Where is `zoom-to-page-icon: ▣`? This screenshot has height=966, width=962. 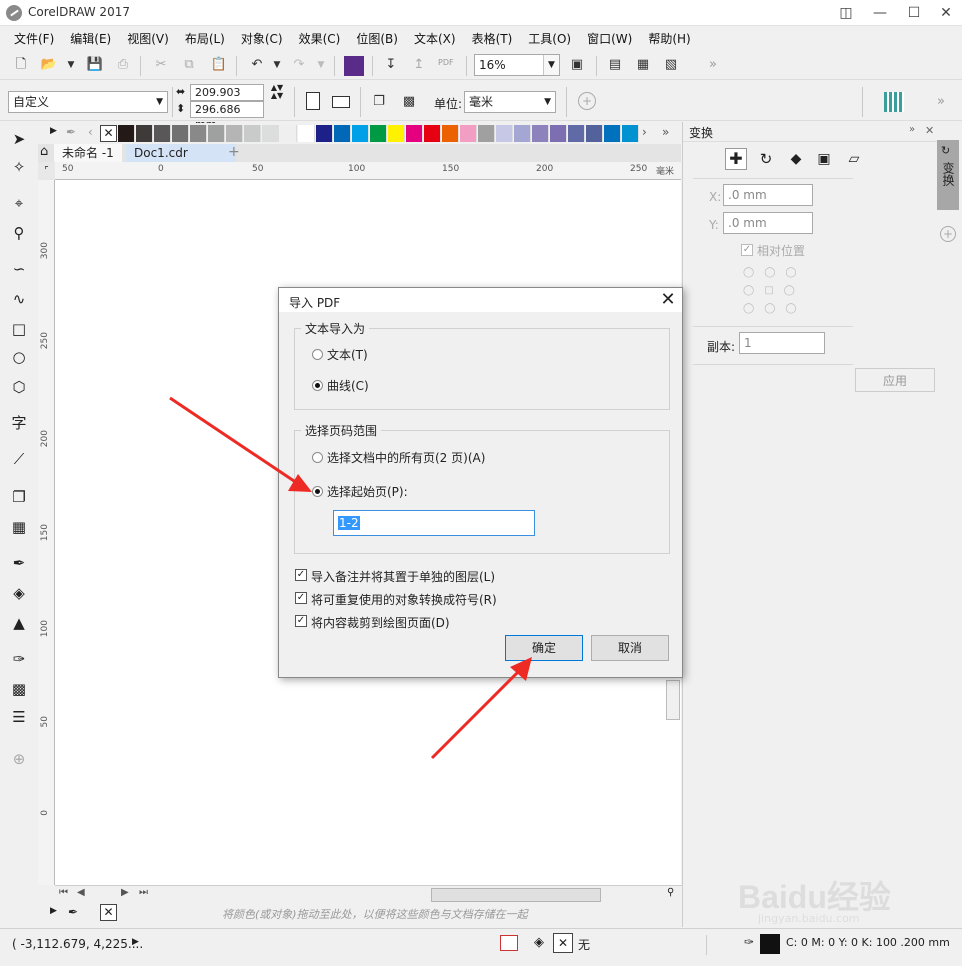
zoom-to-page-icon: ▣ is located at coordinates (577, 65).